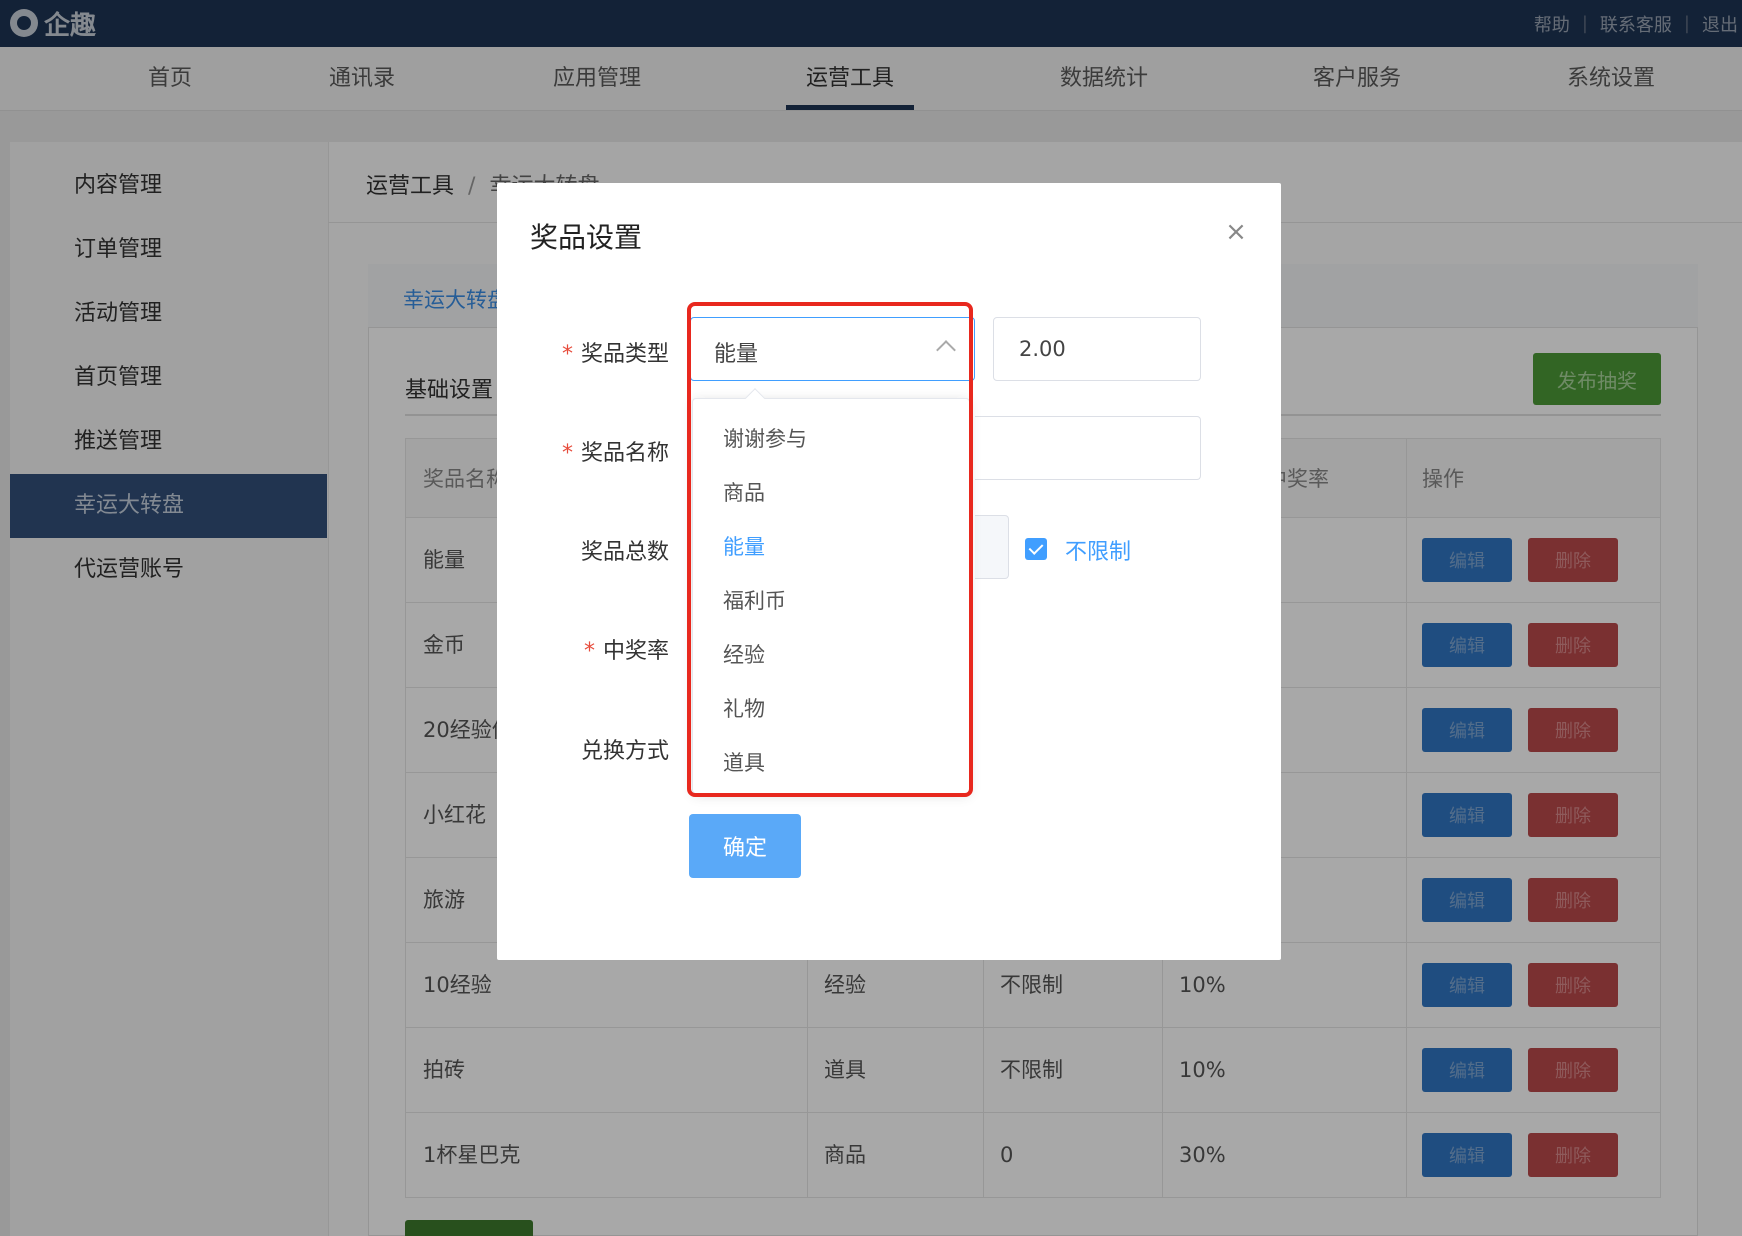 Image resolution: width=1742 pixels, height=1236 pixels. I want to click on confirm-button: 确定, so click(745, 846).